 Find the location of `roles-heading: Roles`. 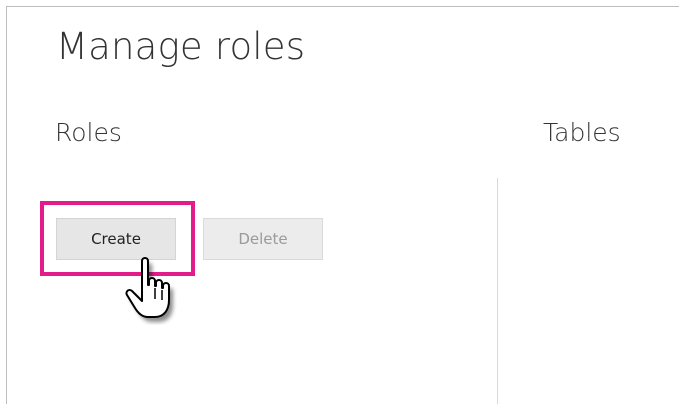

roles-heading: Roles is located at coordinates (88, 132).